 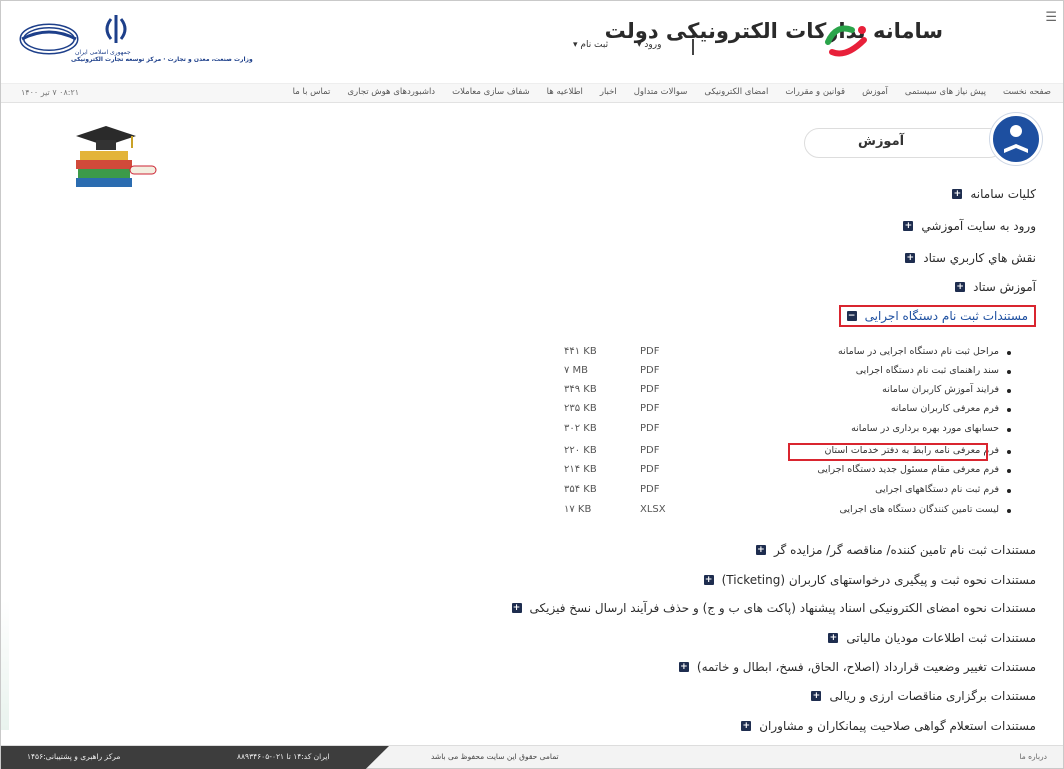 What do you see at coordinates (978, 226) in the screenshot?
I see `category-label: ورود به سایت آموزشي` at bounding box center [978, 226].